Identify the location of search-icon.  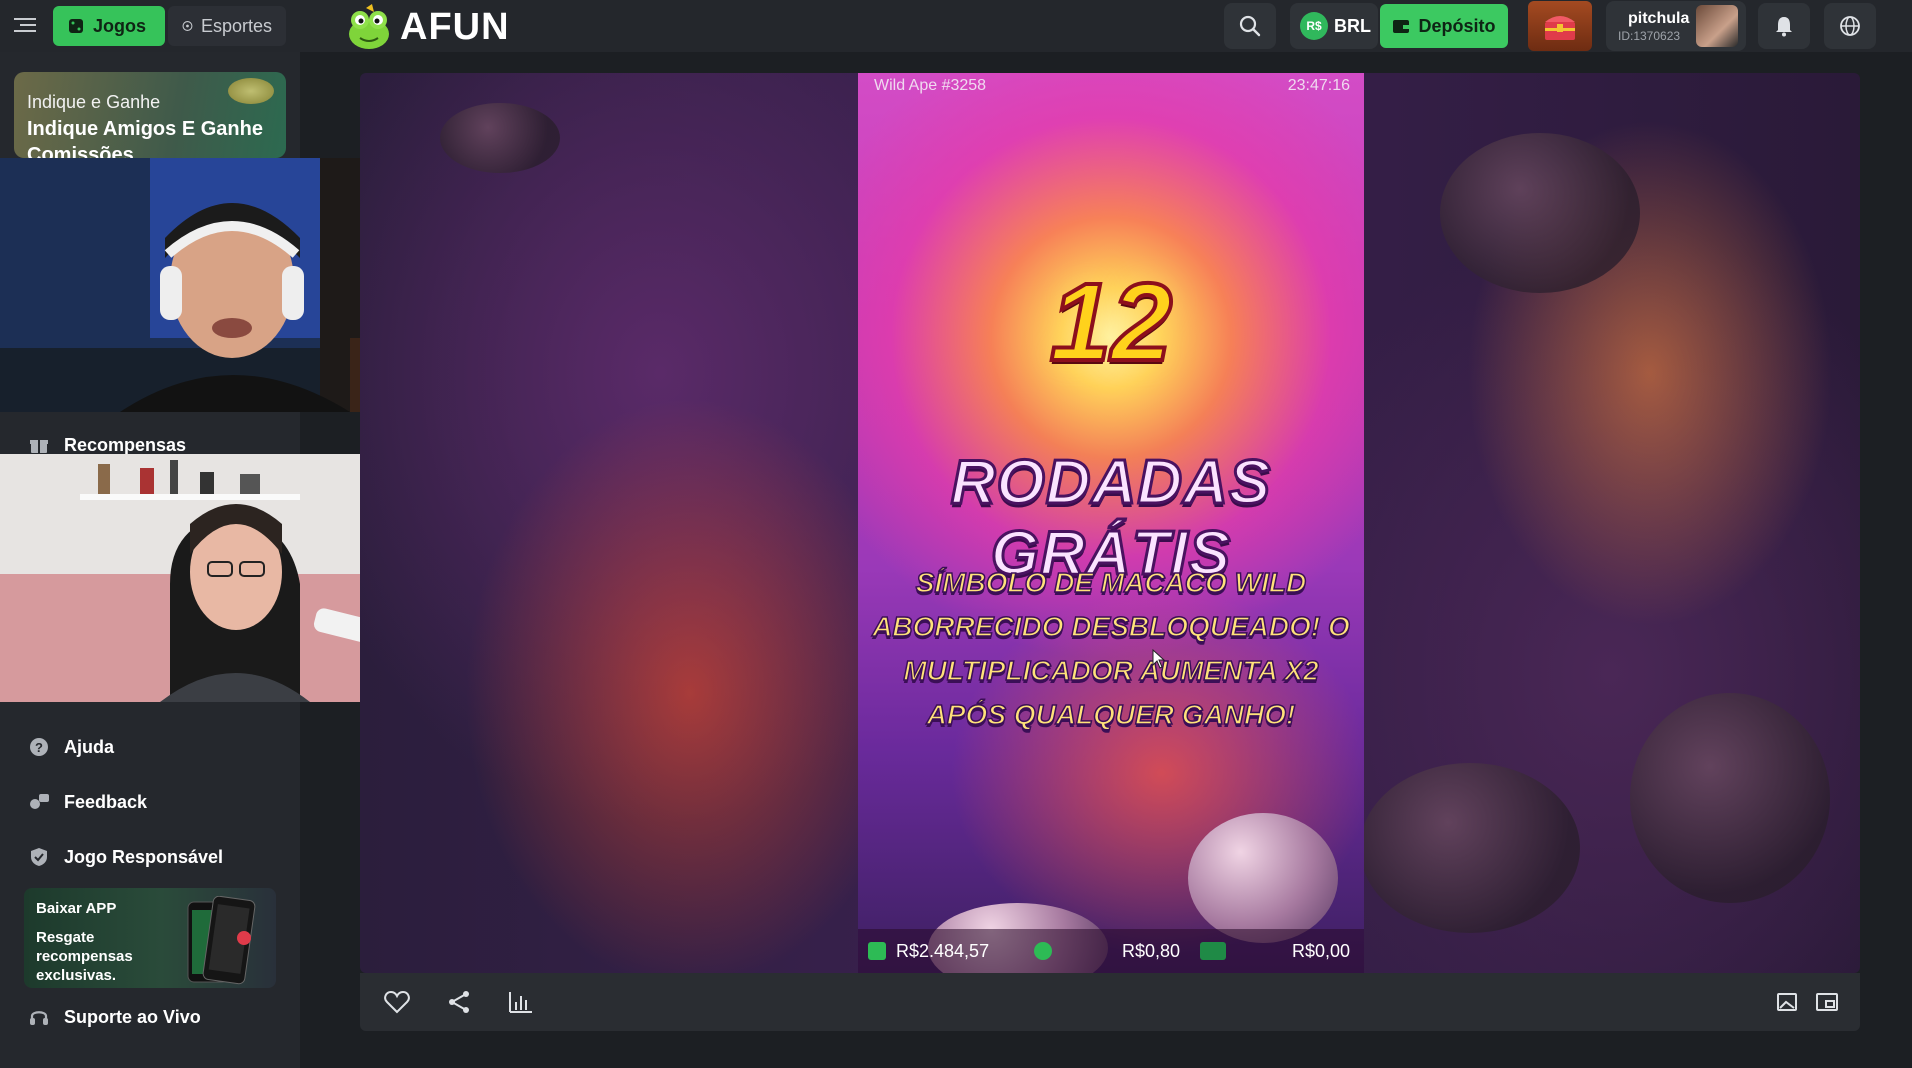
(1250, 26).